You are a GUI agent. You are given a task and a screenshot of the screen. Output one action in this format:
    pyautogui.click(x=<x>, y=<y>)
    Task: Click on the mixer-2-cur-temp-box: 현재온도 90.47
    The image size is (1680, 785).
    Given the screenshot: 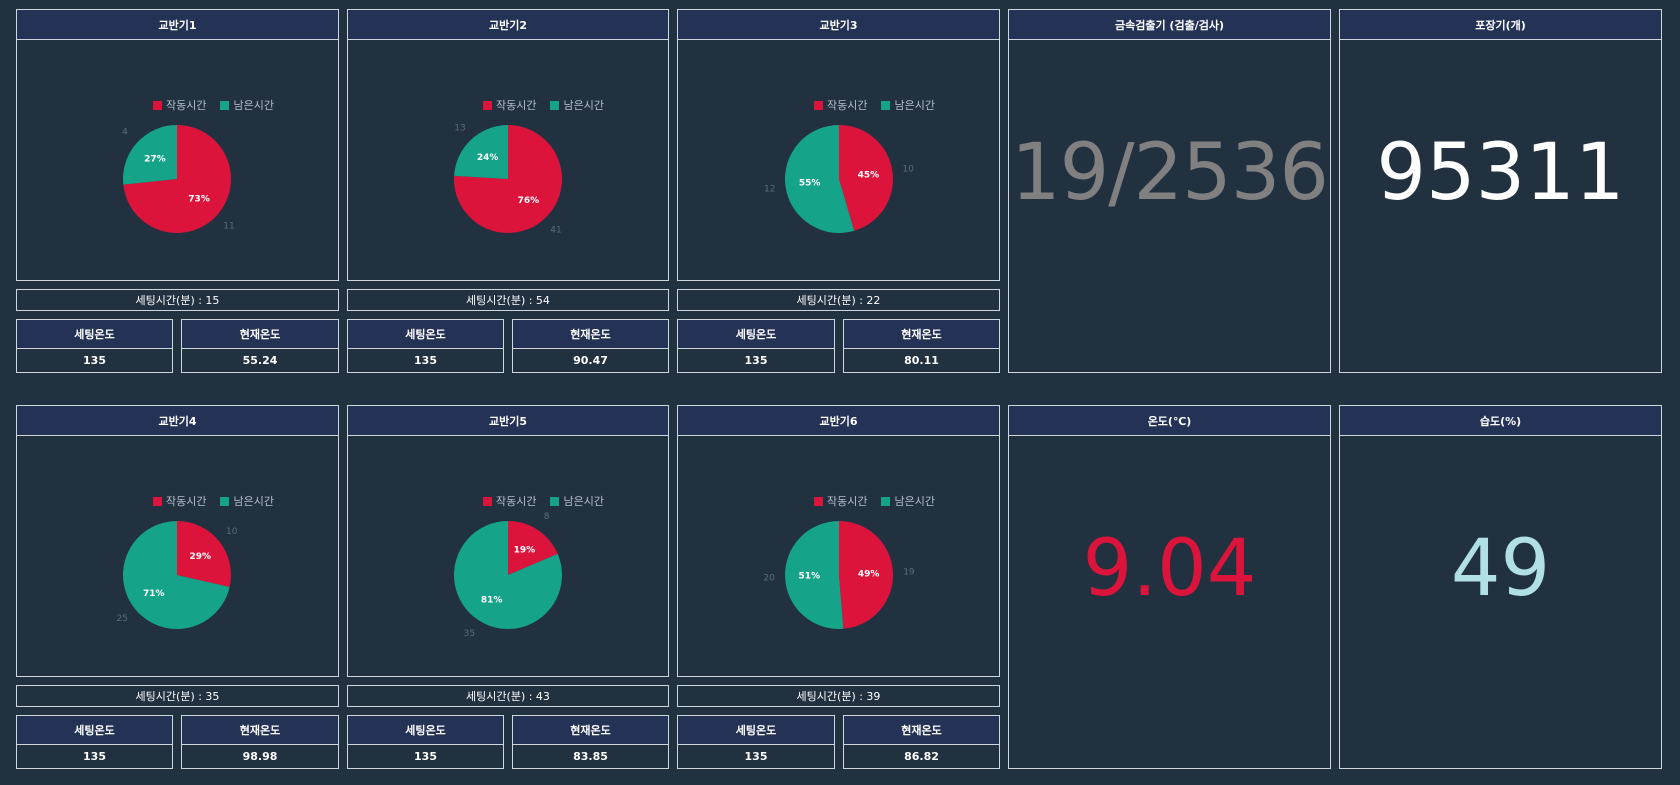 What is the action you would take?
    pyautogui.click(x=590, y=346)
    